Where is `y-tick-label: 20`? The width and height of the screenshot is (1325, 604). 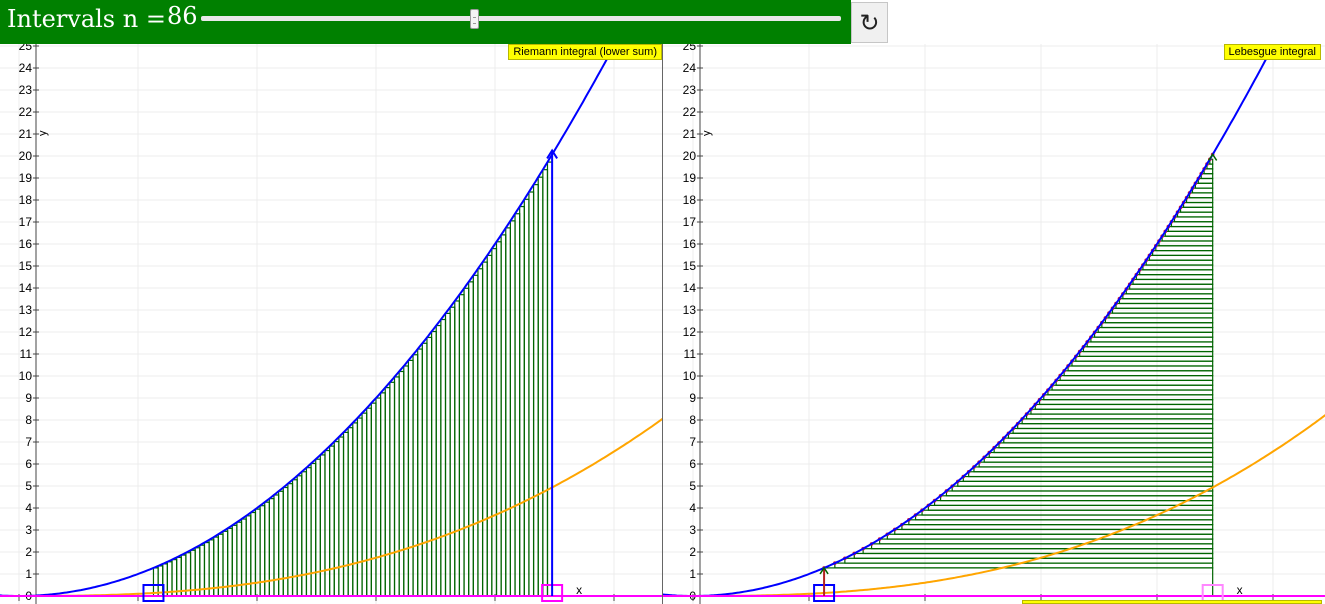
y-tick-label: 20 is located at coordinates (690, 156).